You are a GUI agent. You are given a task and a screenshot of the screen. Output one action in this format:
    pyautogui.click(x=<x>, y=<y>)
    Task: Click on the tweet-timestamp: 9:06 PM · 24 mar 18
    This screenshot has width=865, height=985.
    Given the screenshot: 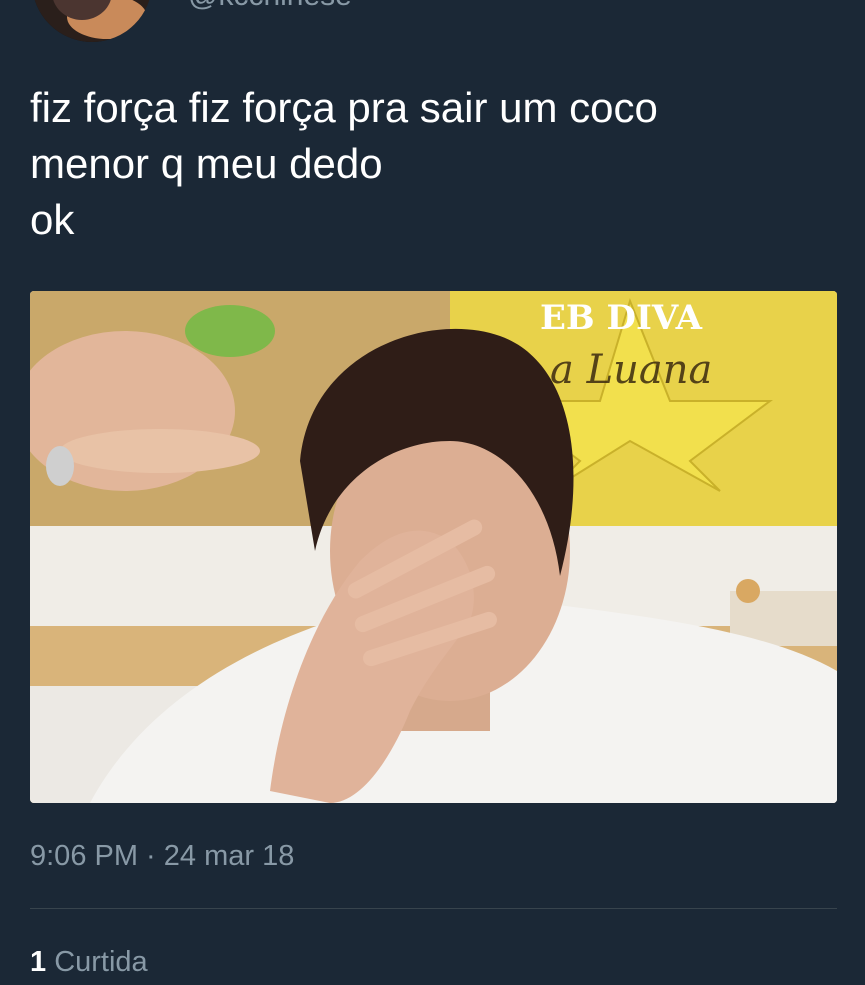 What is the action you would take?
    pyautogui.click(x=162, y=856)
    